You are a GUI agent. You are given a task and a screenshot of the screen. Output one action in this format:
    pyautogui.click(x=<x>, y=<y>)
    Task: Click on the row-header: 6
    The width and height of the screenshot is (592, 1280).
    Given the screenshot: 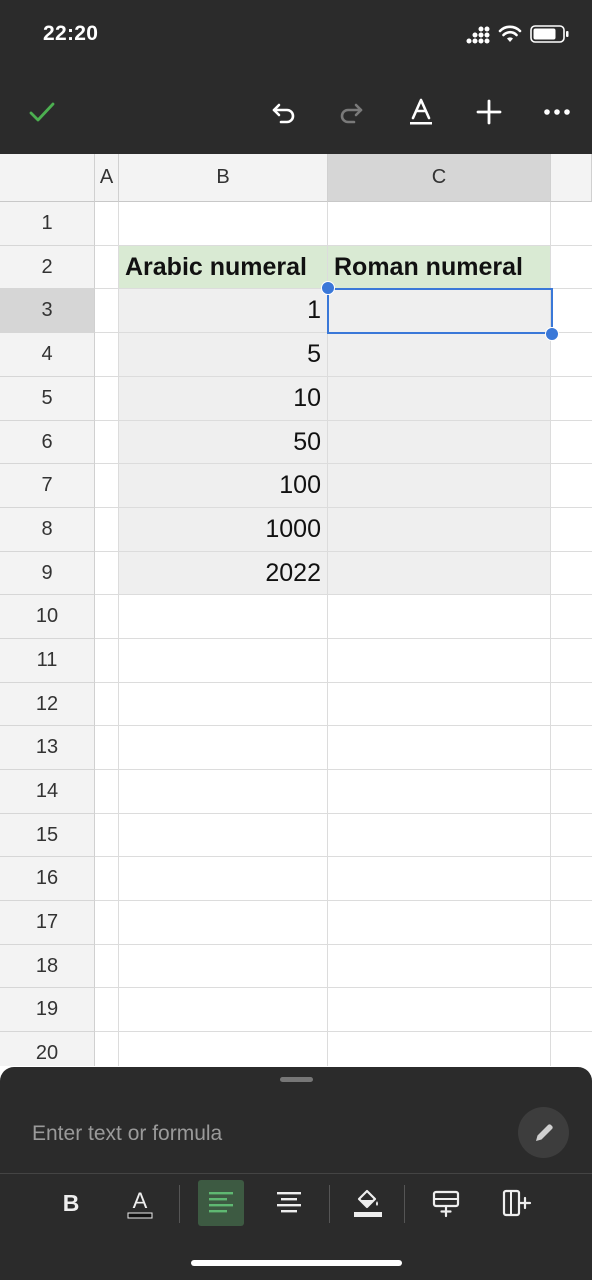 What is the action you would take?
    pyautogui.click(x=47, y=442)
    